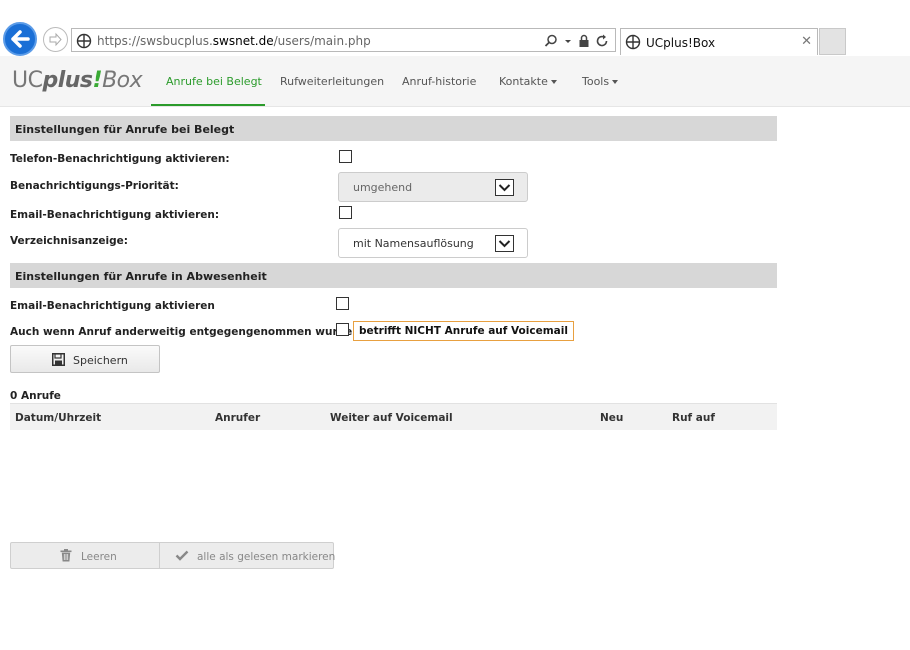 This screenshot has width=910, height=650. Describe the element at coordinates (832, 41) in the screenshot. I see `new-tab-button` at that location.